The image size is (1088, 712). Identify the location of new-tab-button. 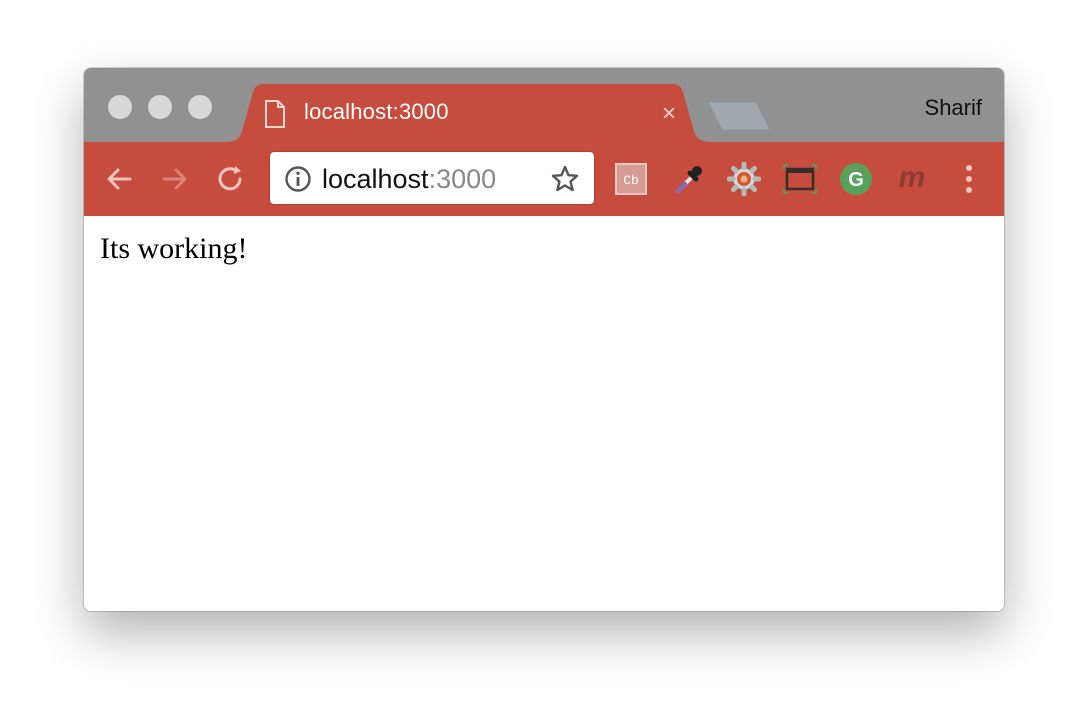
(738, 116).